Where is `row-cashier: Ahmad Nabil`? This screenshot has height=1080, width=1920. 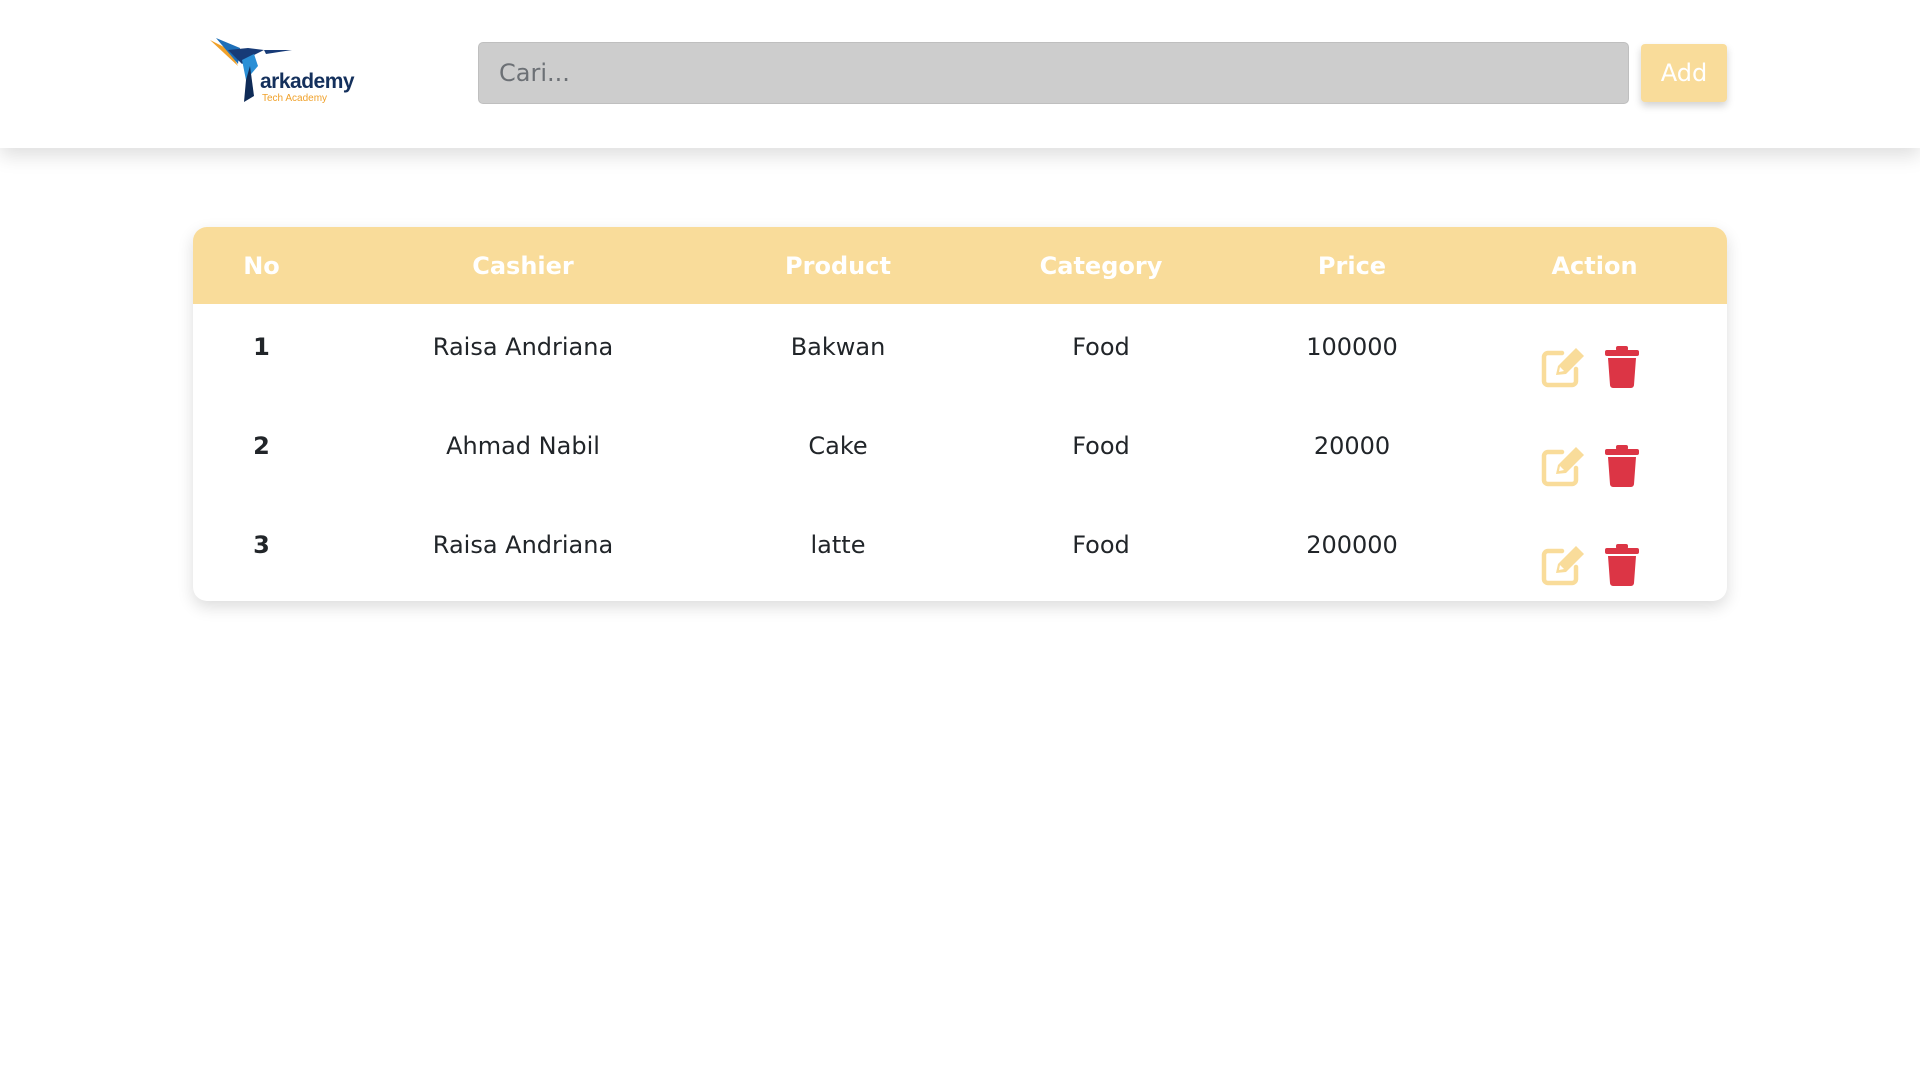 row-cashier: Ahmad Nabil is located at coordinates (523, 446).